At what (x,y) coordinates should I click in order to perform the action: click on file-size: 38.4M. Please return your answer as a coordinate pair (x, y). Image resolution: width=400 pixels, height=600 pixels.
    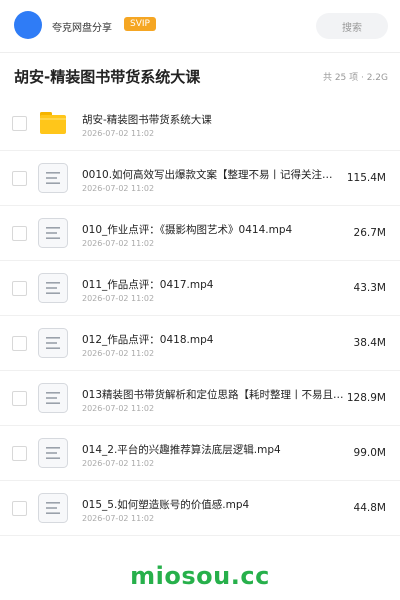
    Looking at the image, I should click on (369, 343).